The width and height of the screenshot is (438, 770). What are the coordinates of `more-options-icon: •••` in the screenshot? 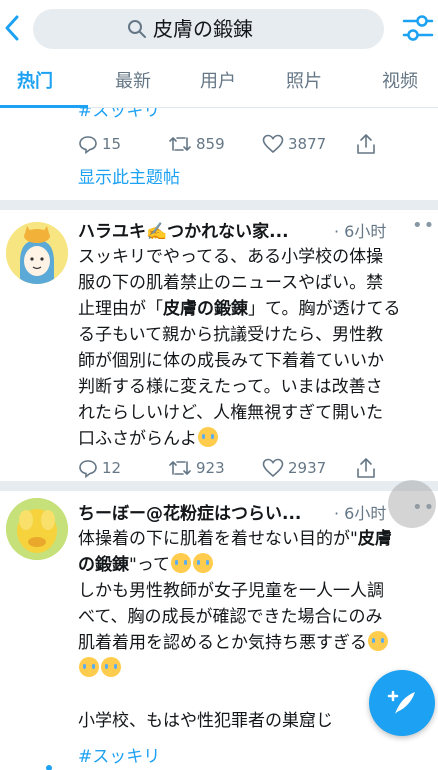 It's located at (425, 225).